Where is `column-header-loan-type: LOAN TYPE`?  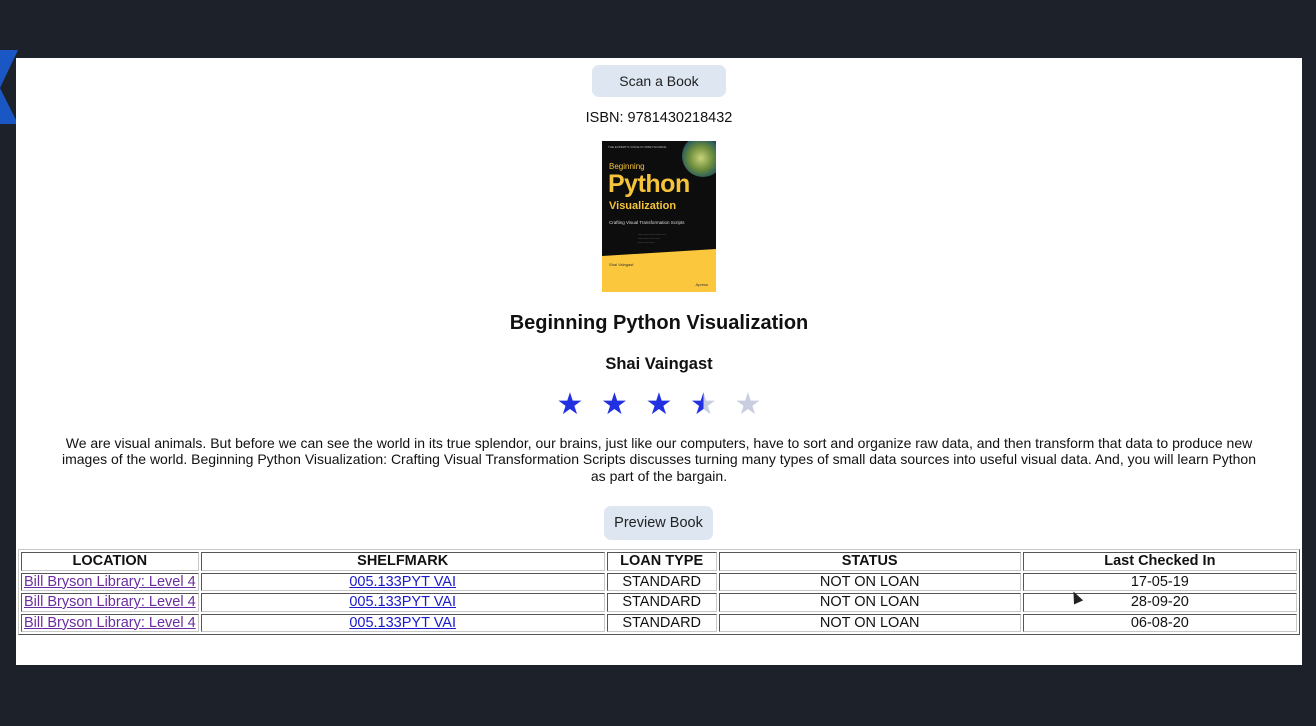 column-header-loan-type: LOAN TYPE is located at coordinates (661, 561).